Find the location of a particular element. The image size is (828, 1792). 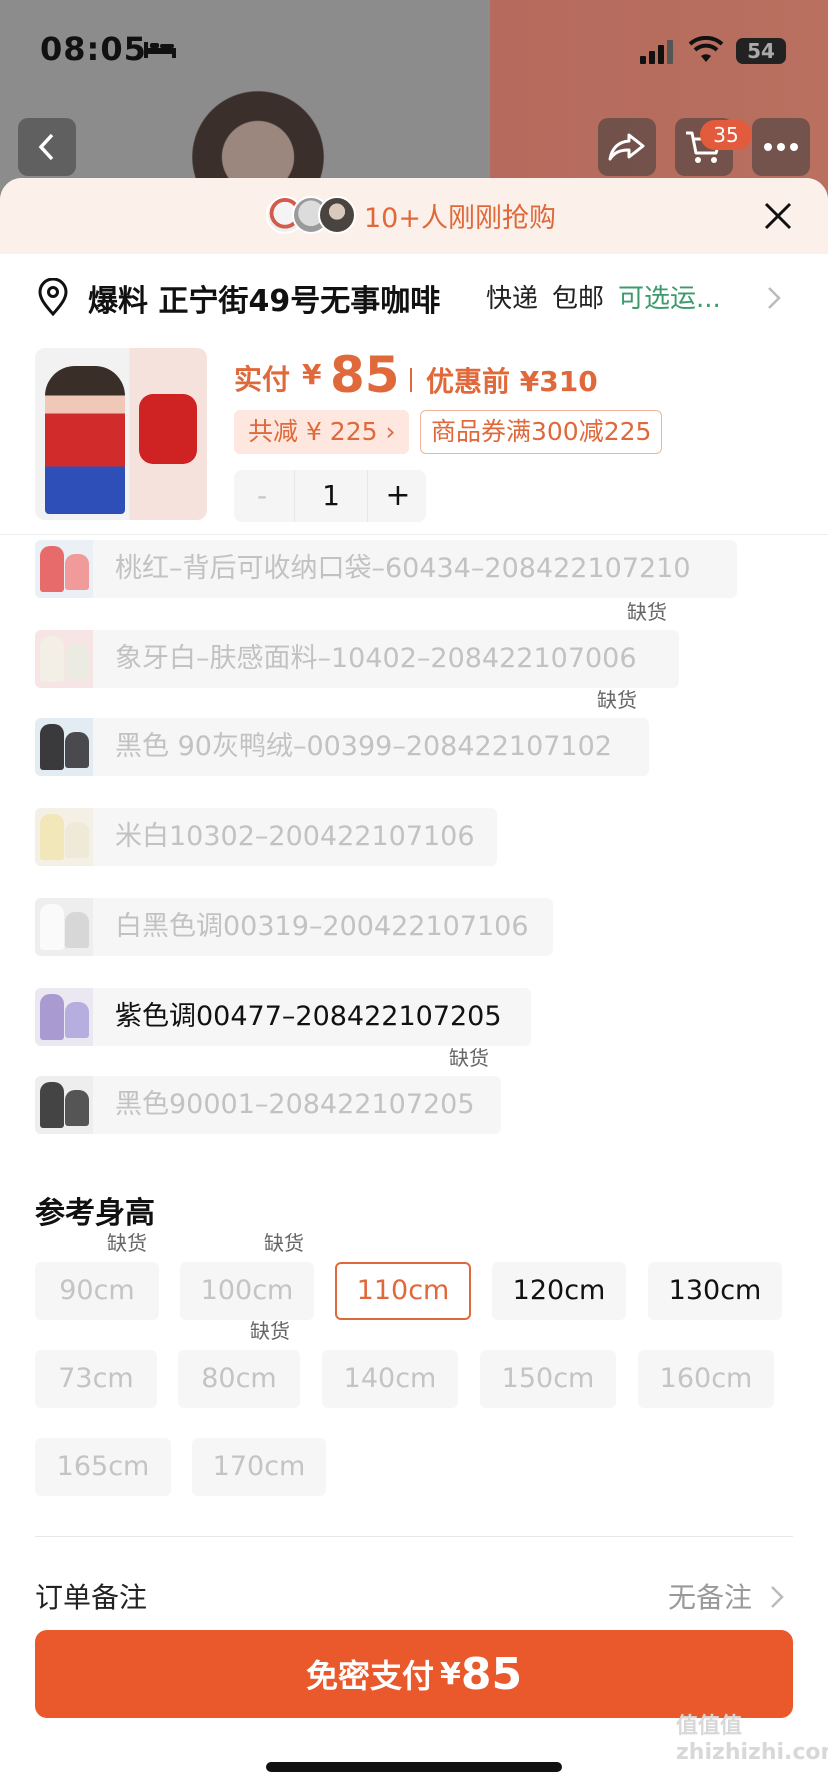

size-option-label: 100cm is located at coordinates (247, 1290).